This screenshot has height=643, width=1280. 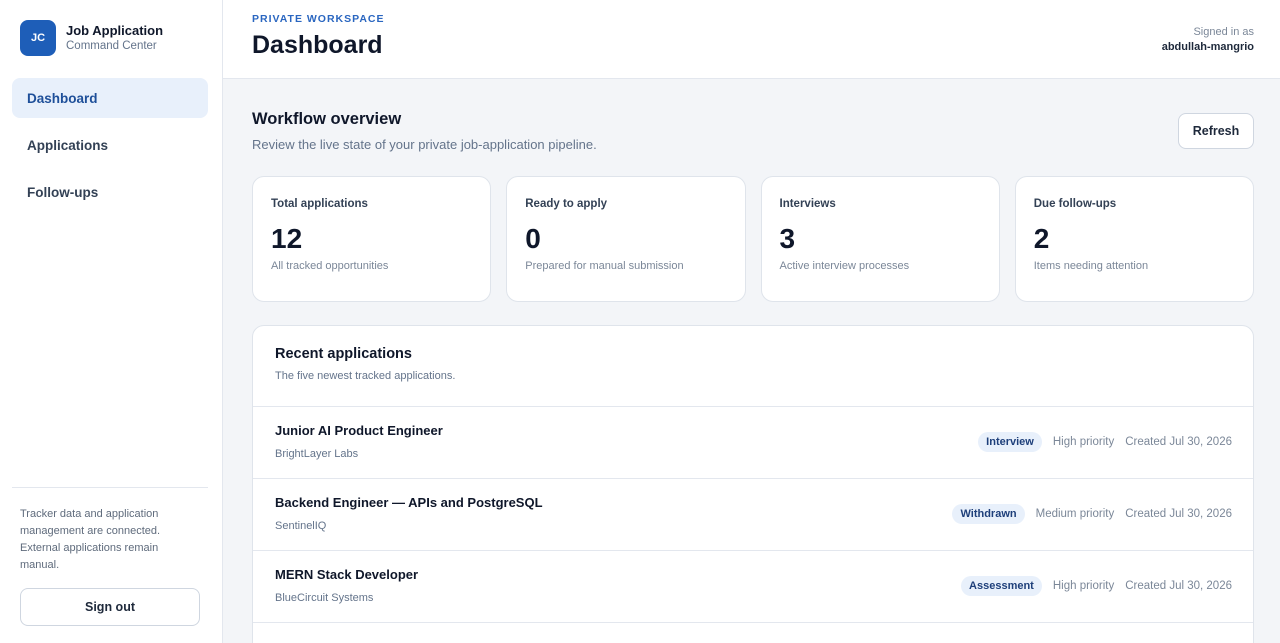 What do you see at coordinates (1208, 40) in the screenshot?
I see `signed-in-info: Signed in as abdullah-mangrio` at bounding box center [1208, 40].